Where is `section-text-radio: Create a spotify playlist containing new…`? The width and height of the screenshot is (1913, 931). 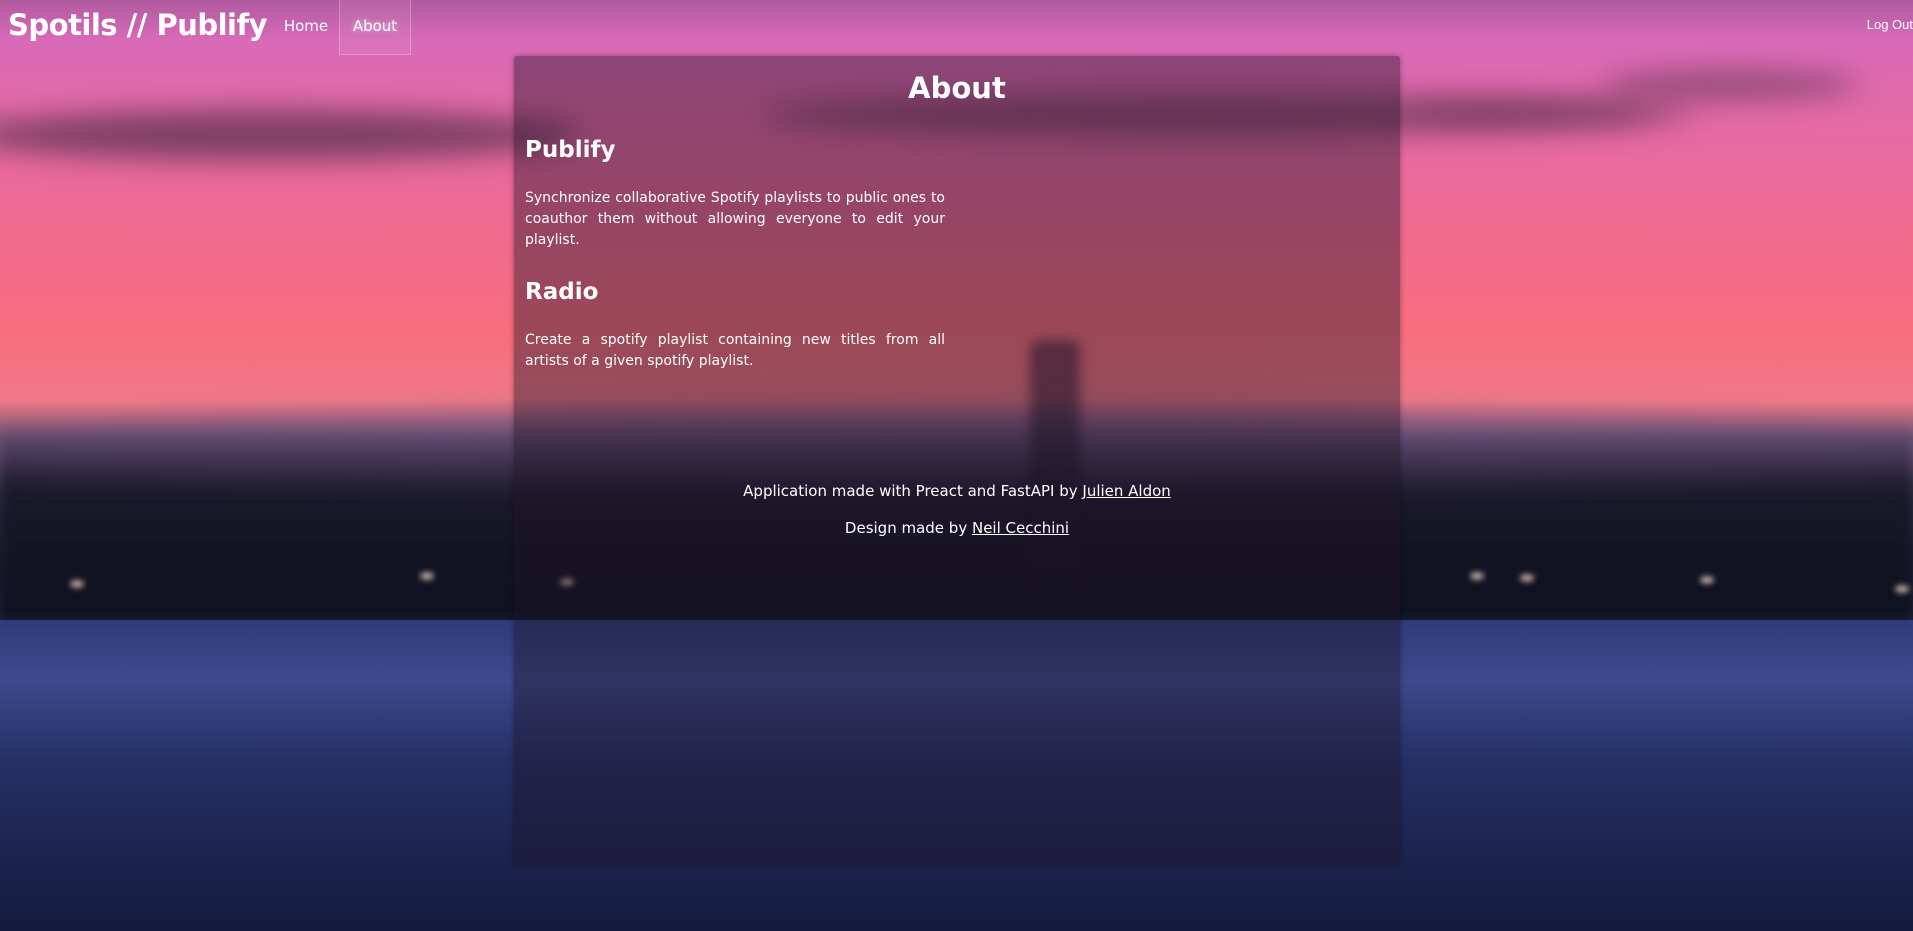
section-text-radio: Create a spotify playlist containing new… is located at coordinates (735, 350).